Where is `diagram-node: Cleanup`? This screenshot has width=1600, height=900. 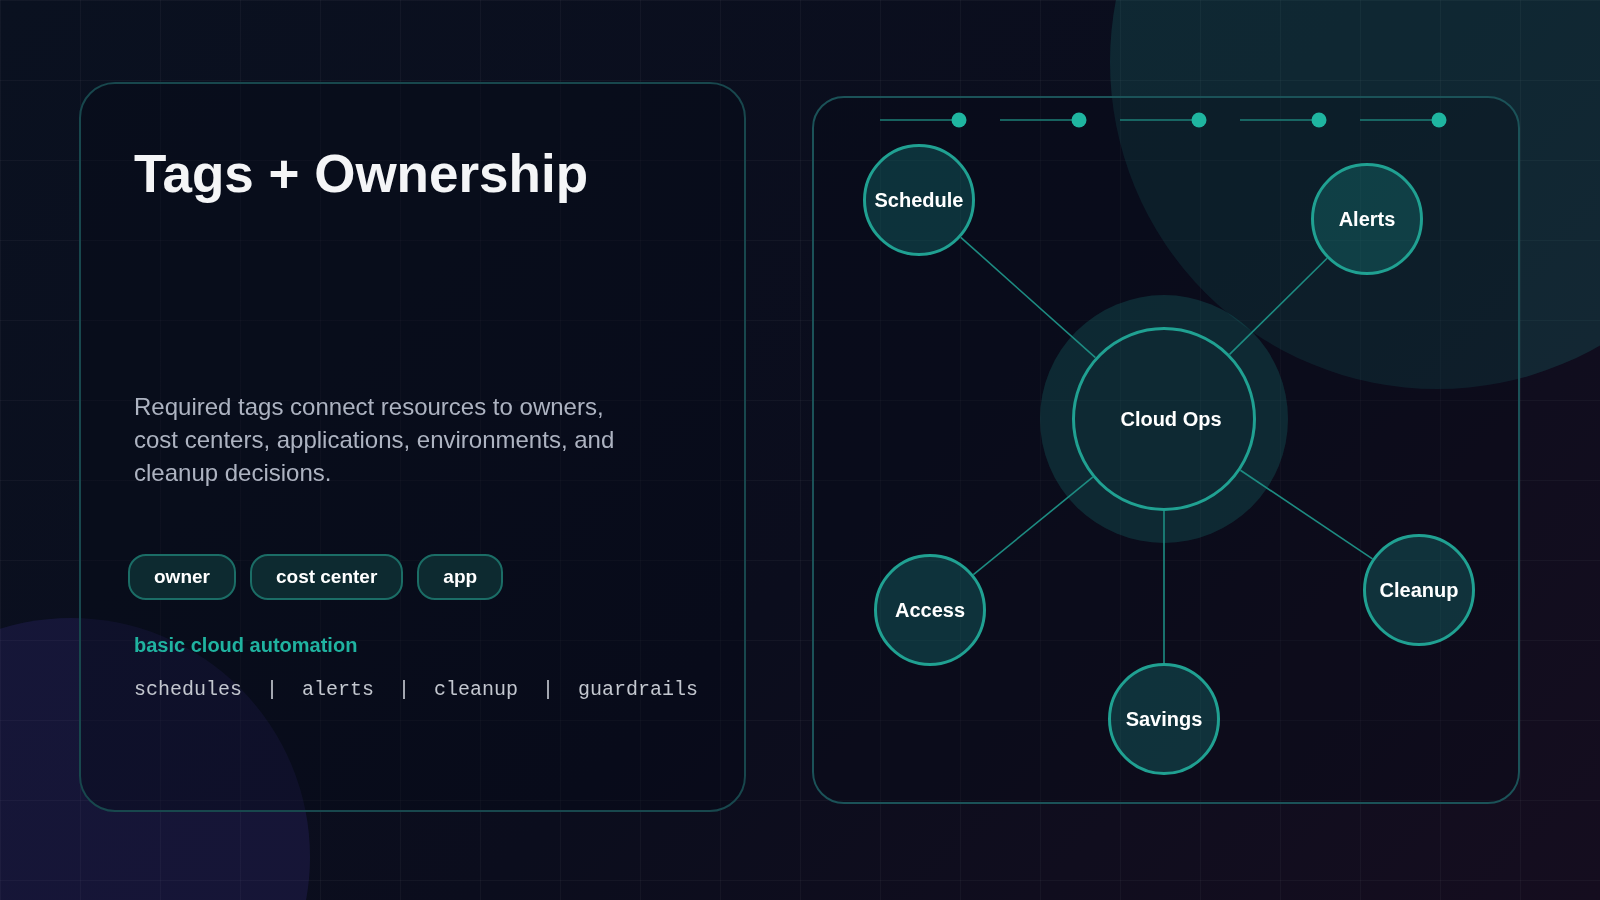 diagram-node: Cleanup is located at coordinates (1419, 590).